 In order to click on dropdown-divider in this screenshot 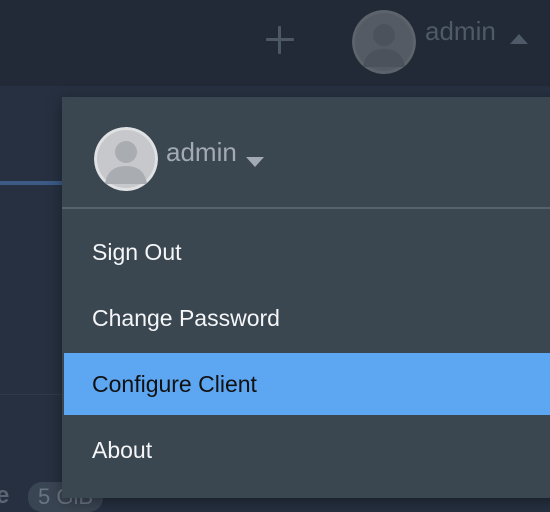, I will do `click(306, 208)`.